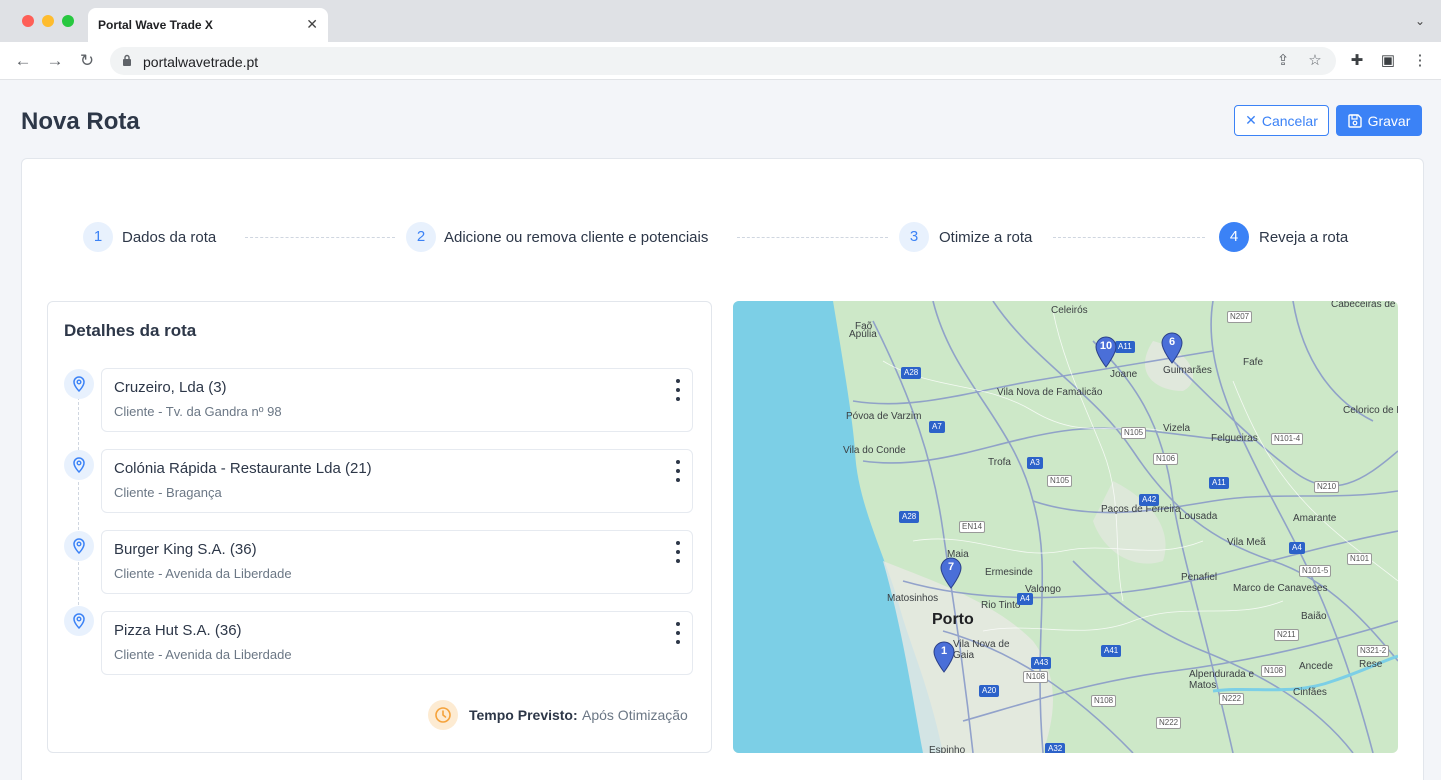 This screenshot has width=1441, height=780. I want to click on map-marker: 1, so click(944, 657).